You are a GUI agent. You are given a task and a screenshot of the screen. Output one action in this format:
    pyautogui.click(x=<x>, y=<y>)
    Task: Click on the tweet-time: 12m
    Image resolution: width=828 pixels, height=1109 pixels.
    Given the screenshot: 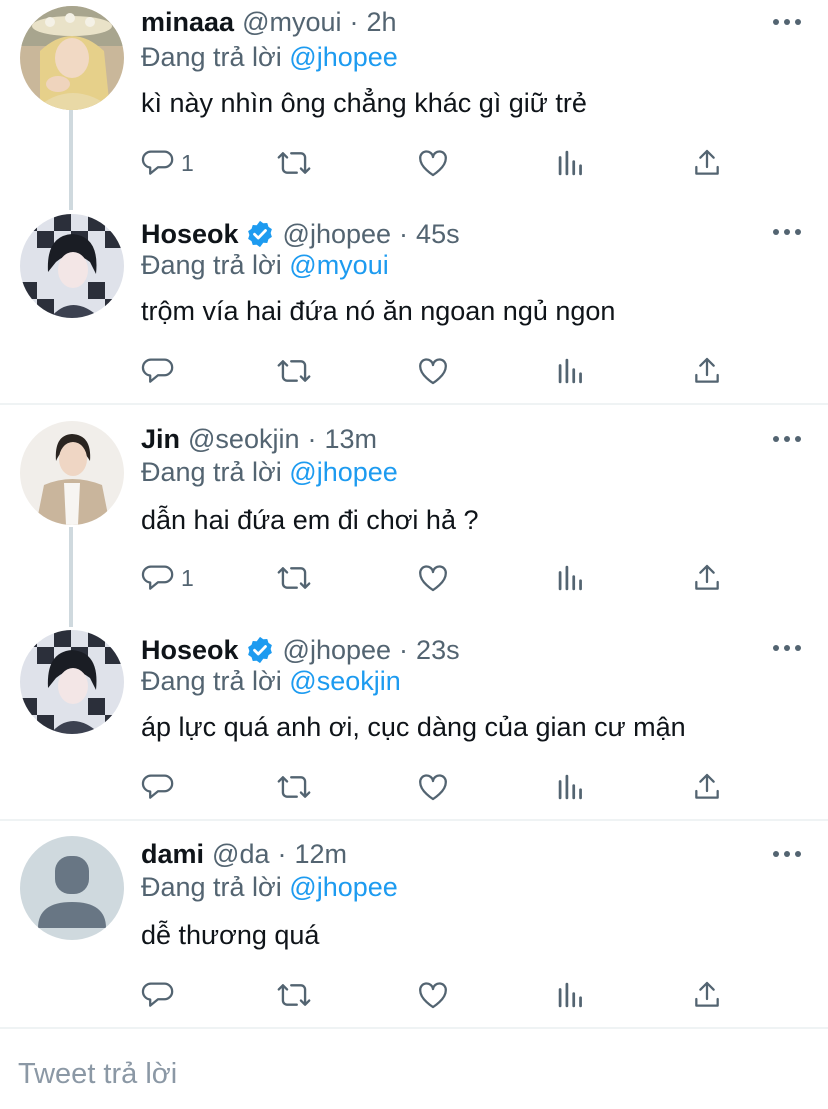 What is the action you would take?
    pyautogui.click(x=320, y=854)
    